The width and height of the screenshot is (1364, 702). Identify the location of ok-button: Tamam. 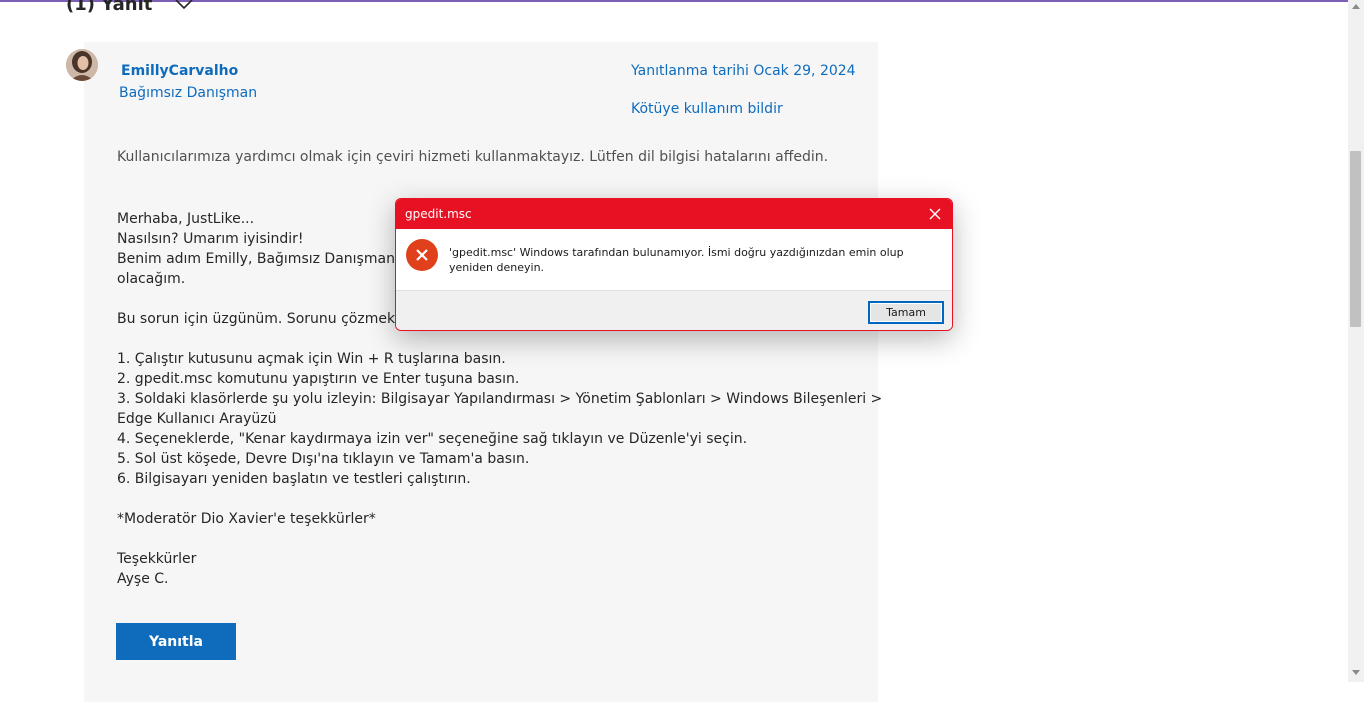
(906, 312).